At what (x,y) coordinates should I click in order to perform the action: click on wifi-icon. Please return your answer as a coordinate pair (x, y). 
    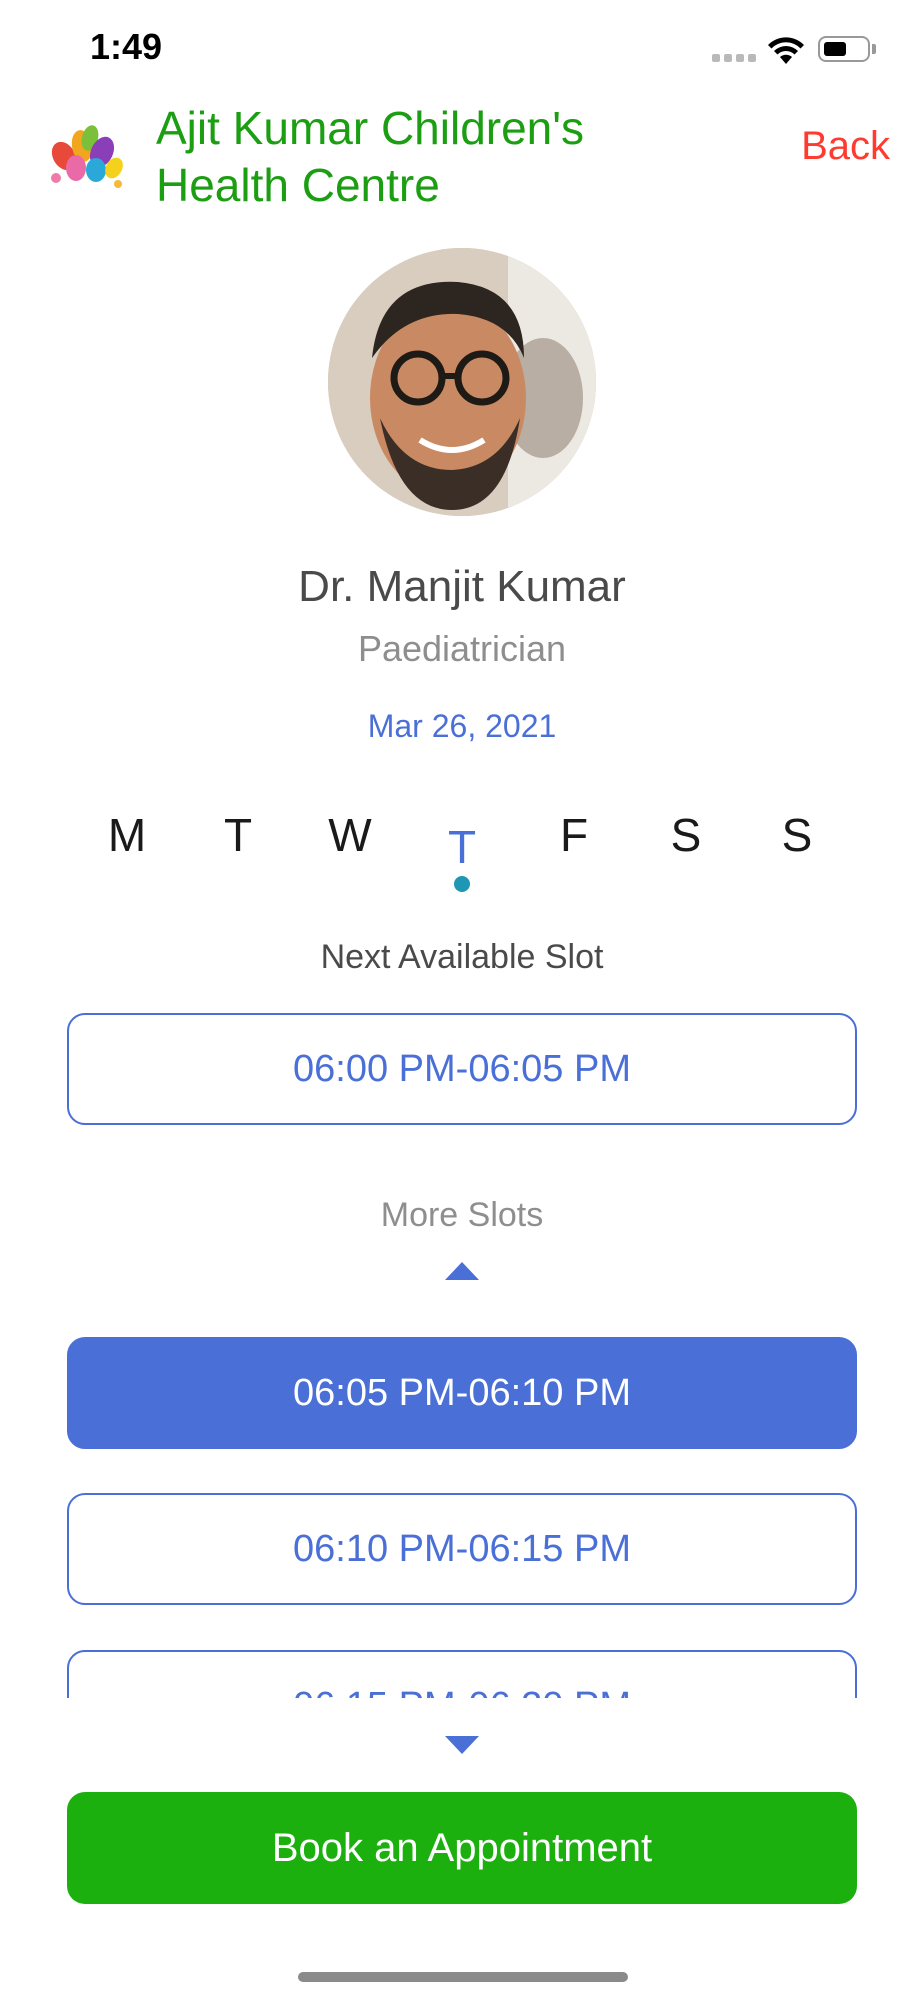
    Looking at the image, I should click on (786, 50).